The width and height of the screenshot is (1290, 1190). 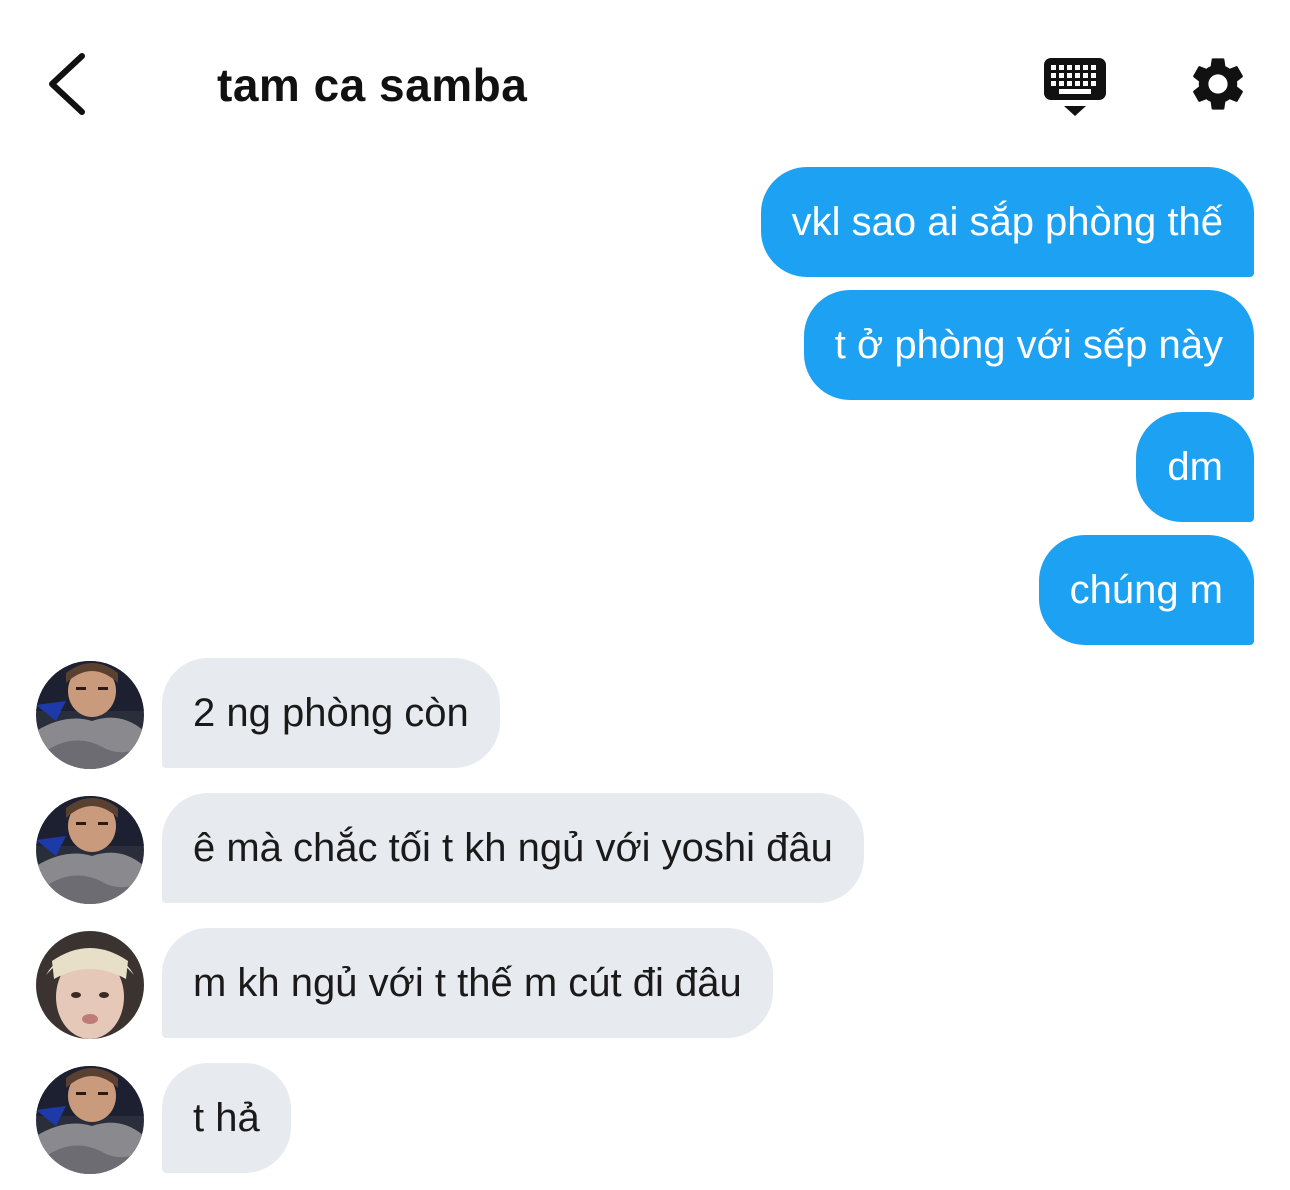 What do you see at coordinates (1028, 345) in the screenshot?
I see `outgoing-message: t ở phòng với sếp này` at bounding box center [1028, 345].